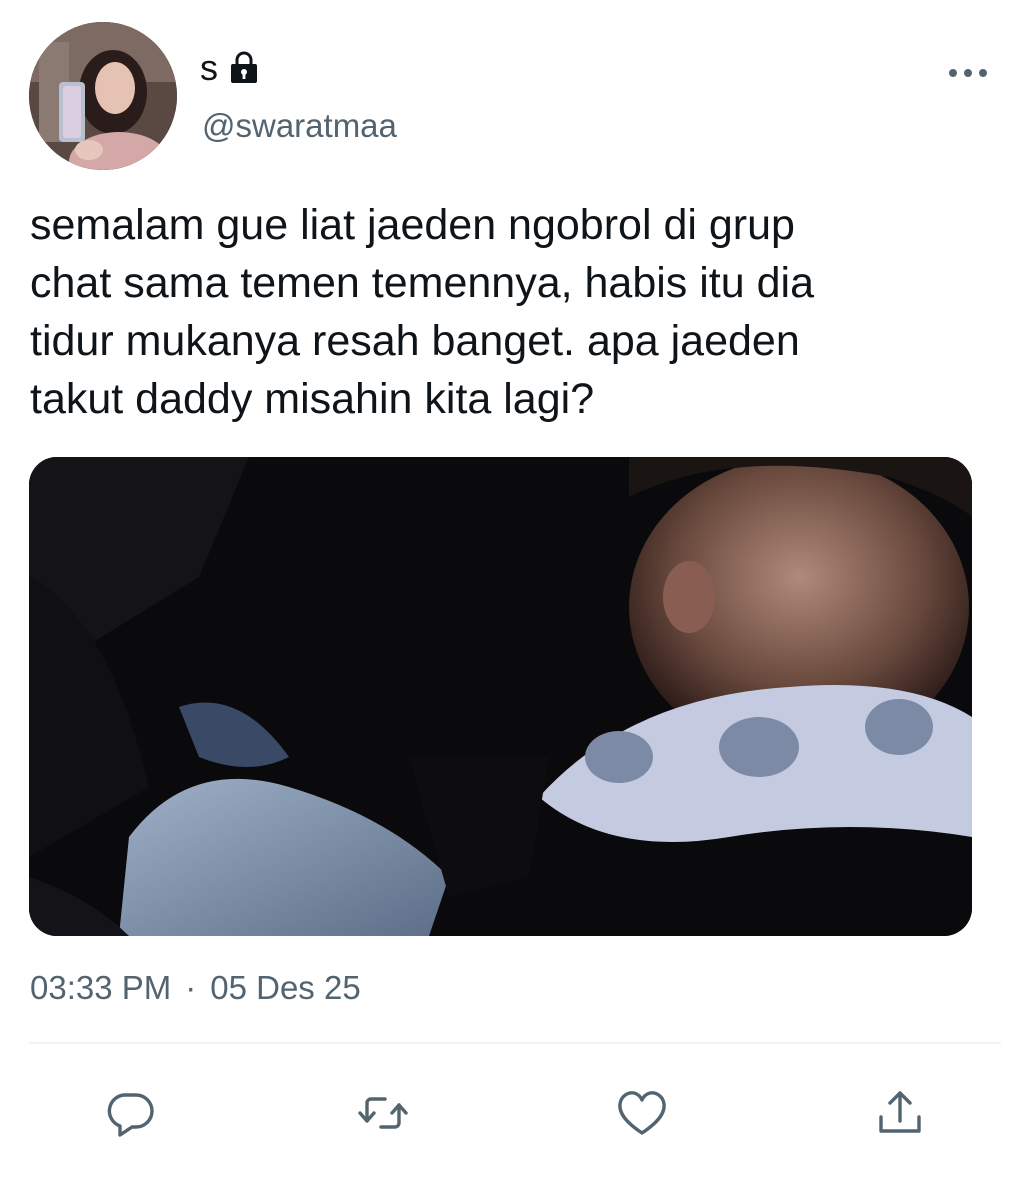  What do you see at coordinates (968, 73) in the screenshot?
I see `more-options-icon` at bounding box center [968, 73].